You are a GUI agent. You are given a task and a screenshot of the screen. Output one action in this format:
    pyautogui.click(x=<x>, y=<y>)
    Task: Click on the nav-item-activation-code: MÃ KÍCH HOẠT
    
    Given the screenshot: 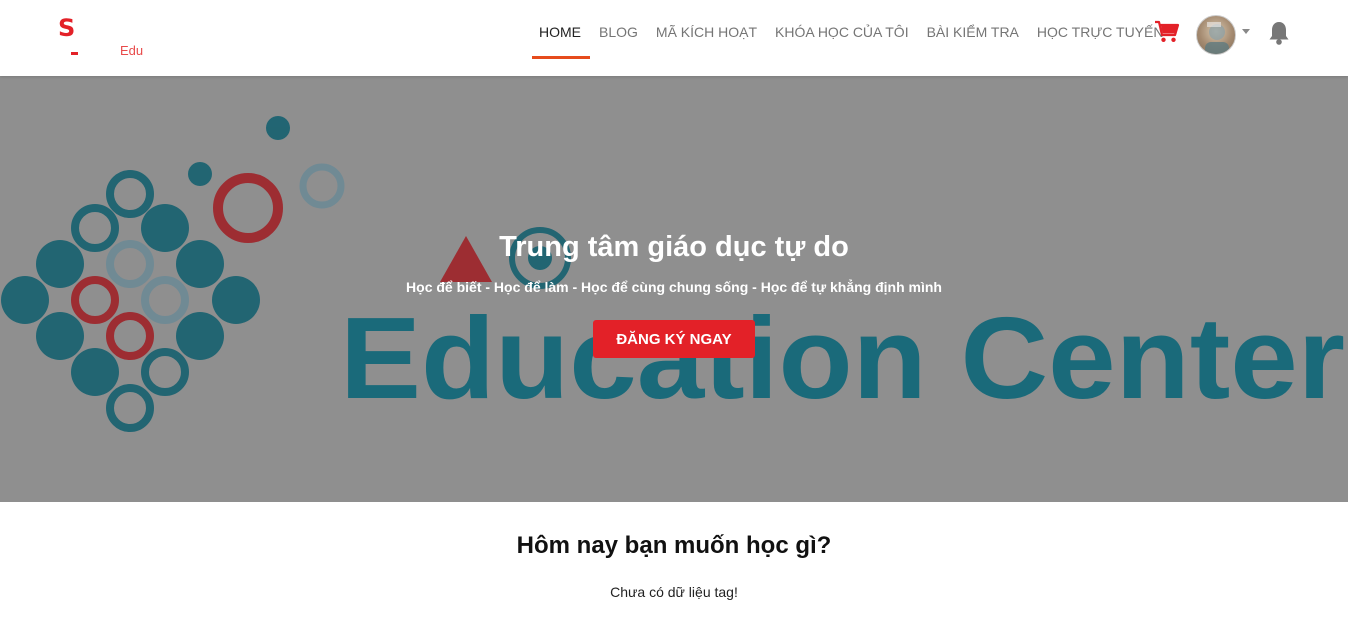 What is the action you would take?
    pyautogui.click(x=706, y=38)
    